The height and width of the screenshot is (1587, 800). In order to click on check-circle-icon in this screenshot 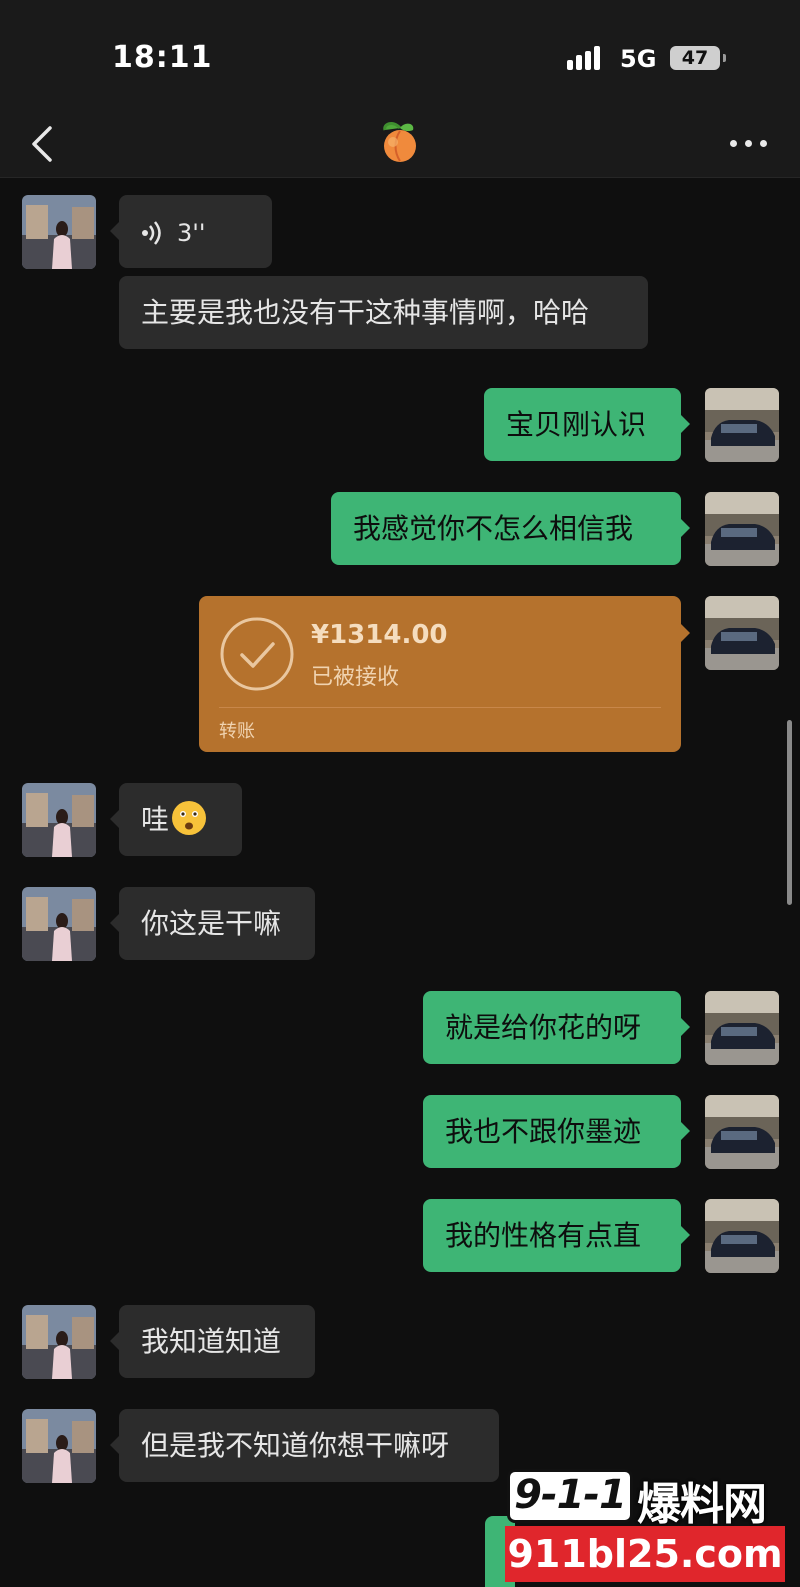, I will do `click(257, 654)`.